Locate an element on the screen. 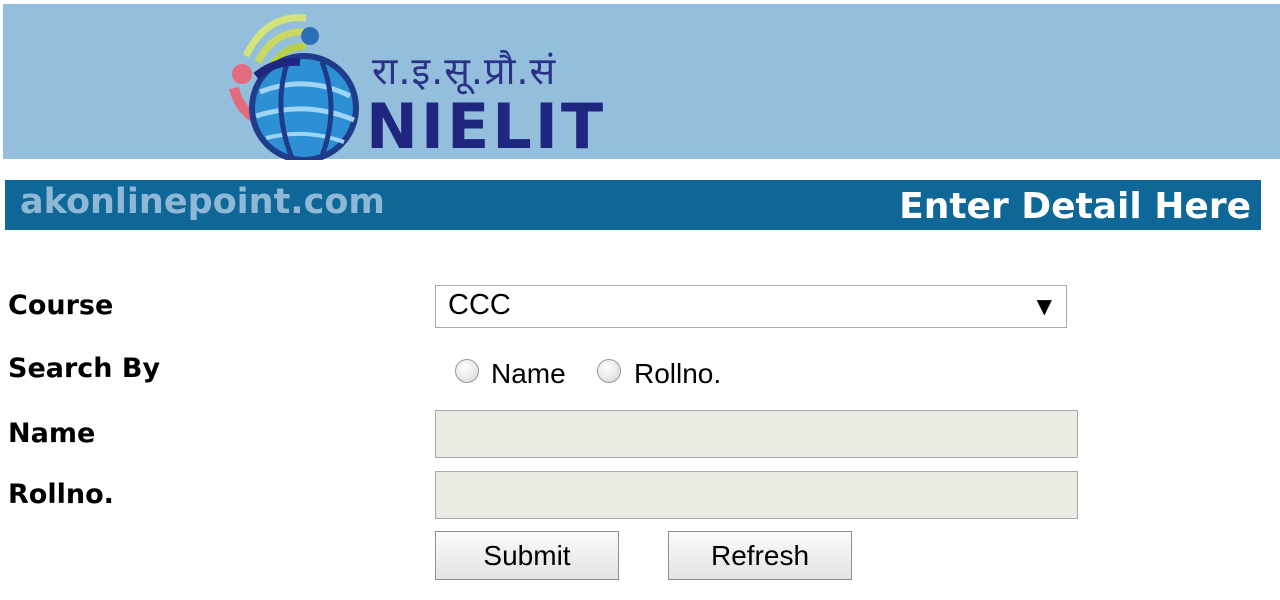  radio-name is located at coordinates (467, 371).